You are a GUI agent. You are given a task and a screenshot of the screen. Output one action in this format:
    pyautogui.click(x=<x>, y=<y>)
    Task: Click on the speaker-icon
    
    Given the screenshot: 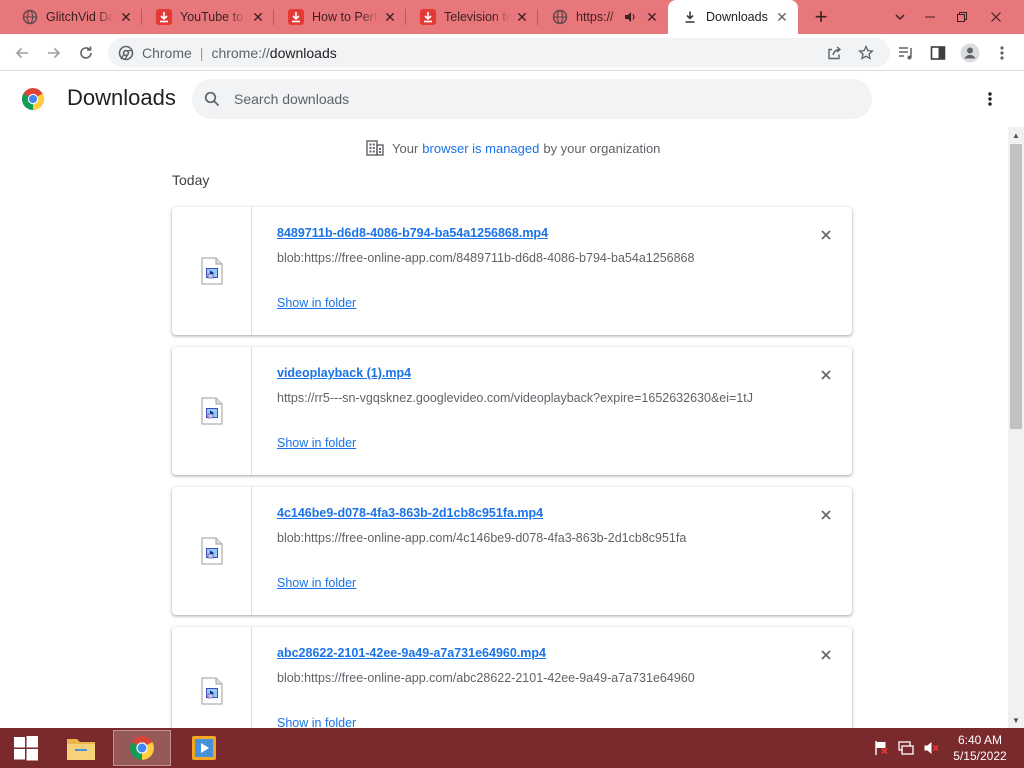 What is the action you would take?
    pyautogui.click(x=630, y=17)
    